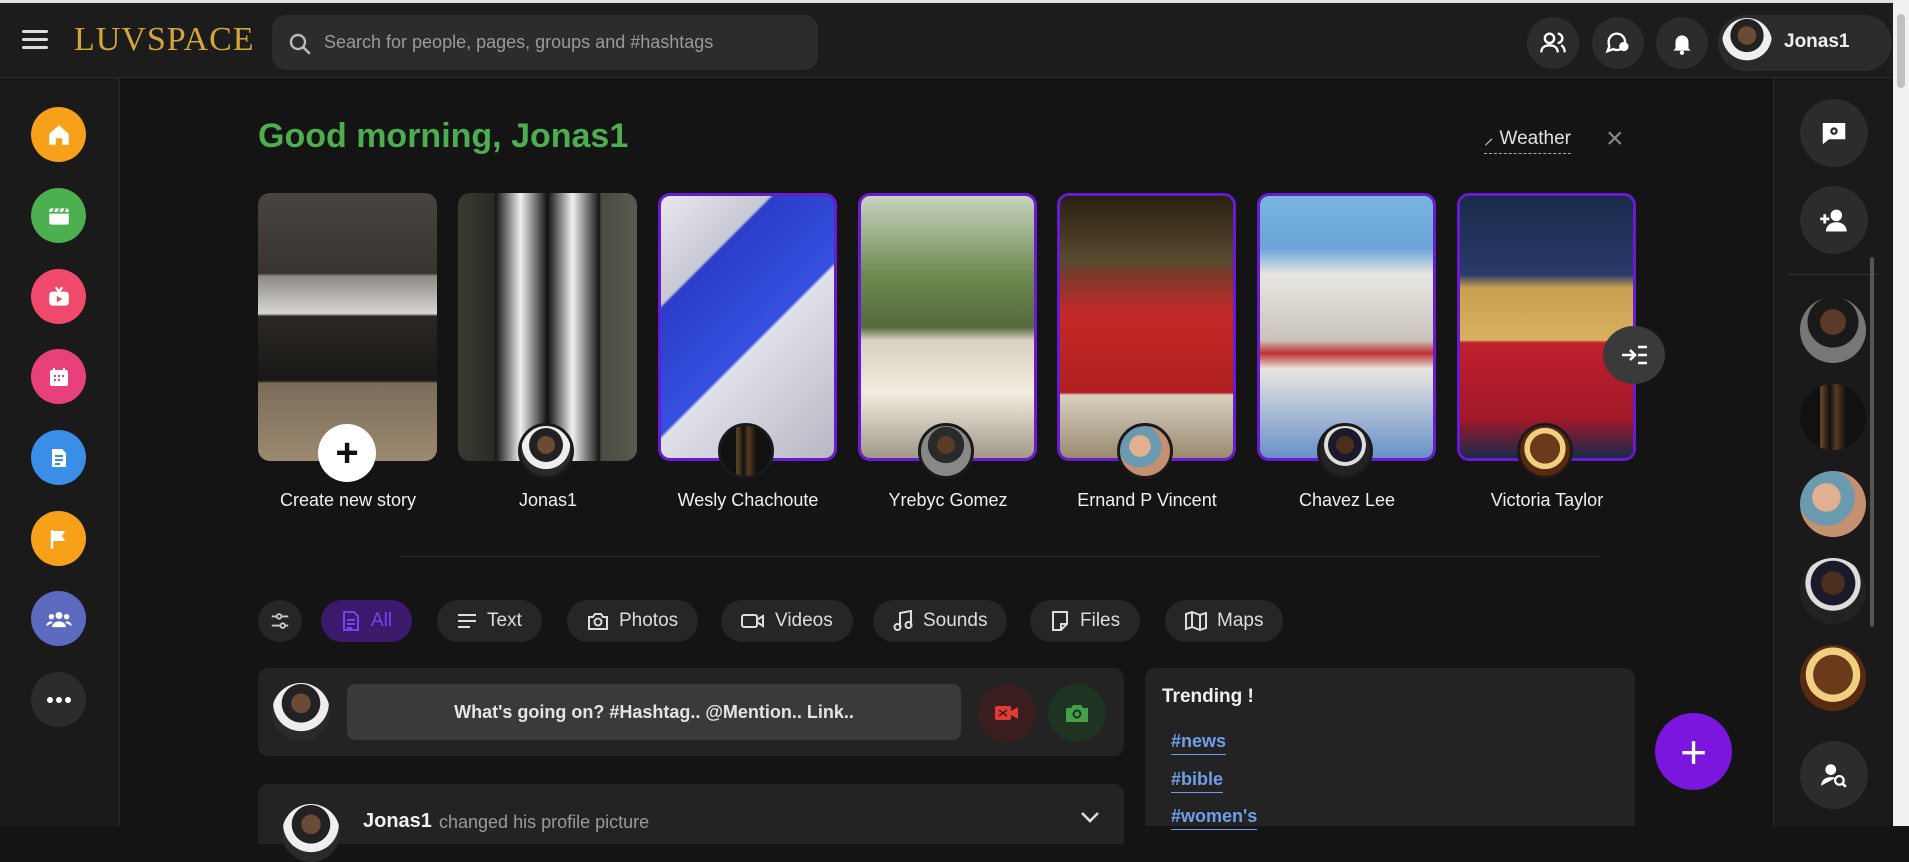  What do you see at coordinates (1100, 620) in the screenshot?
I see `filter-label: Files` at bounding box center [1100, 620].